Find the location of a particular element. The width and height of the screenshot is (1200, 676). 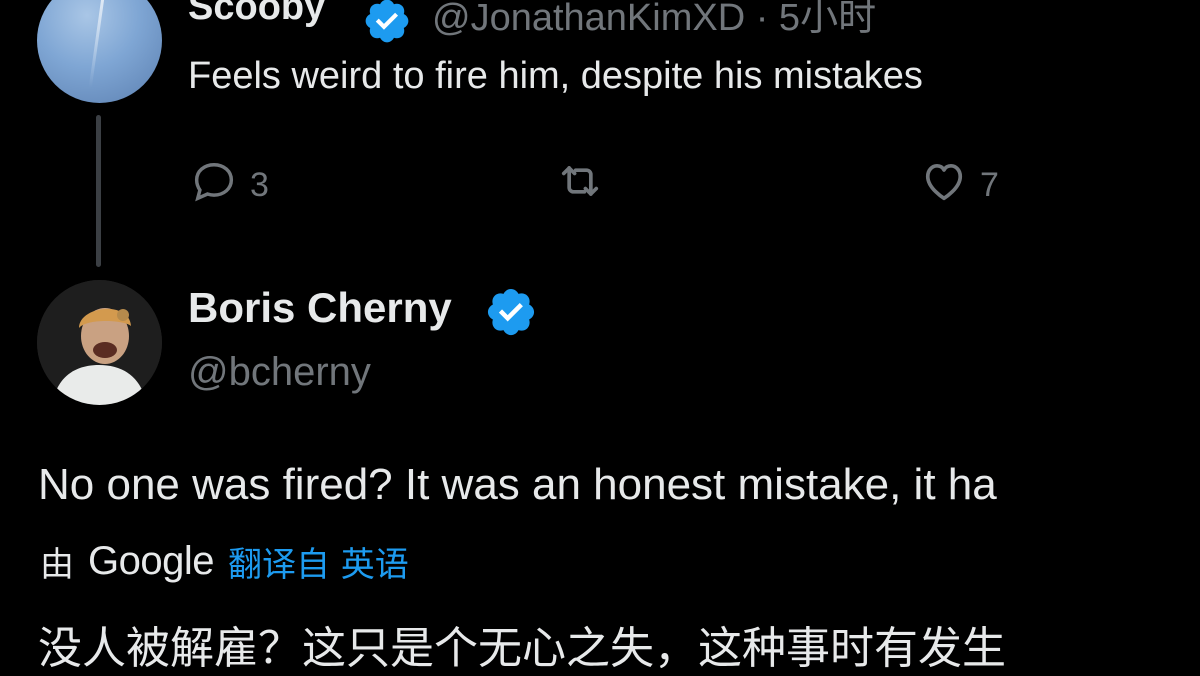

repost-icon is located at coordinates (580, 185).